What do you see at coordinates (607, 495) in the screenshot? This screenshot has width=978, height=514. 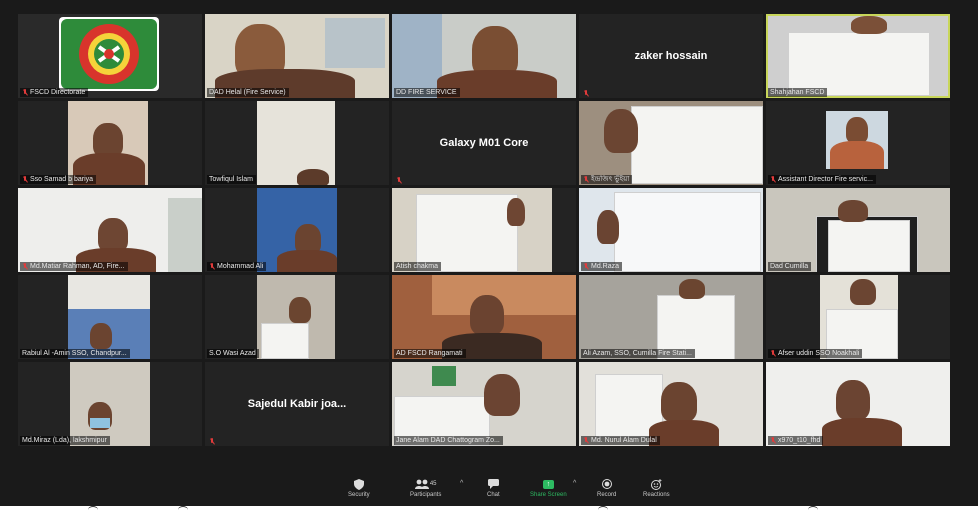 I see `record-label: Record` at bounding box center [607, 495].